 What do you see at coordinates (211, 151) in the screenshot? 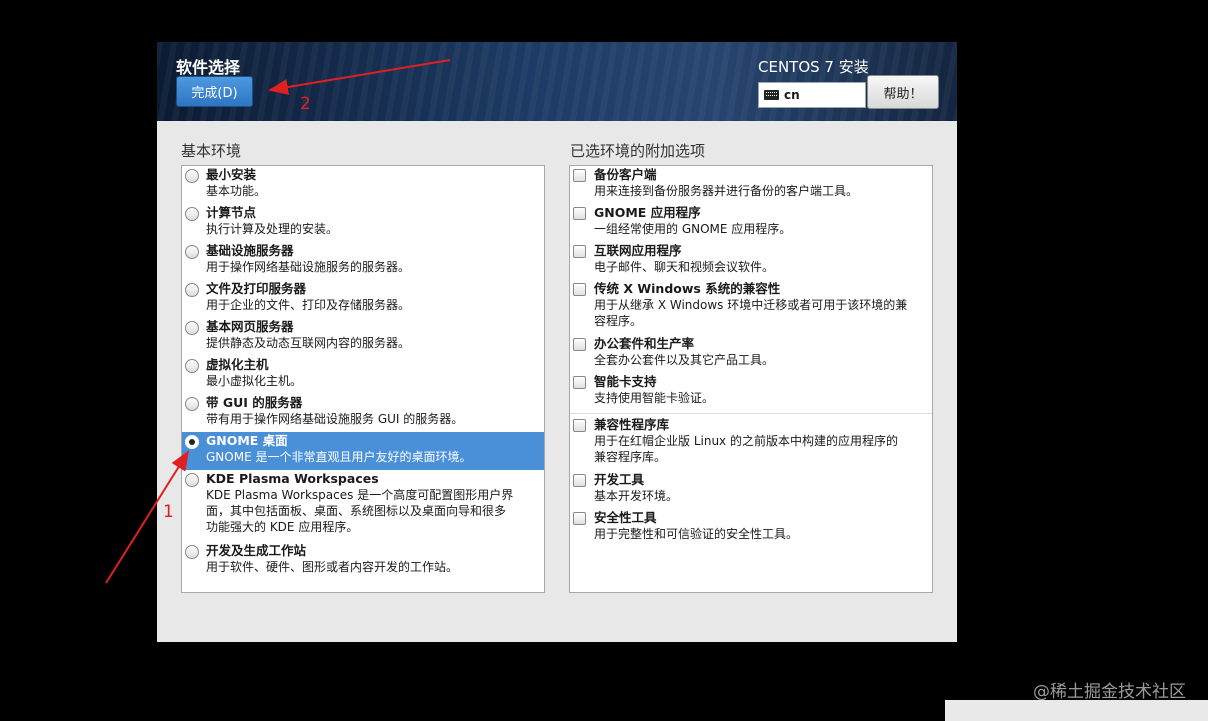
I see `base-environment-title: 基本环境` at bounding box center [211, 151].